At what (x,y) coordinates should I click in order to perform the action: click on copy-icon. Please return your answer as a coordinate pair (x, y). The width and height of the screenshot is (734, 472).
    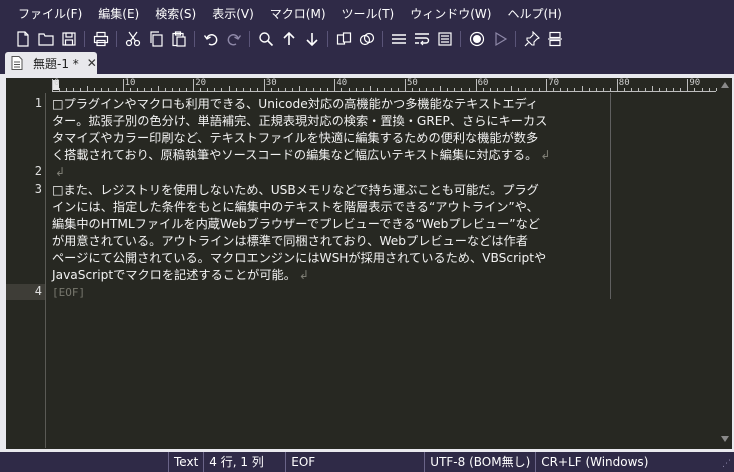
    Looking at the image, I should click on (155, 39).